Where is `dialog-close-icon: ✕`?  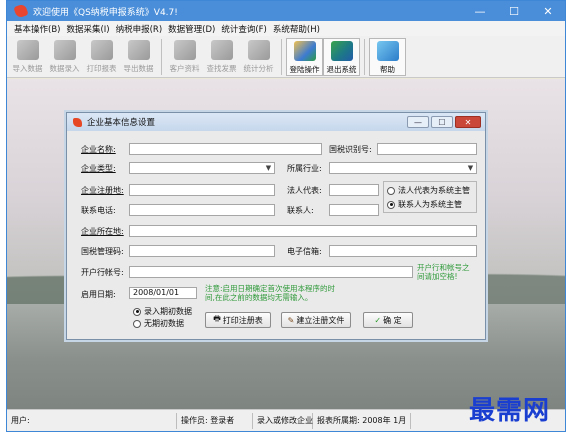
dialog-close-icon: ✕ is located at coordinates (468, 122).